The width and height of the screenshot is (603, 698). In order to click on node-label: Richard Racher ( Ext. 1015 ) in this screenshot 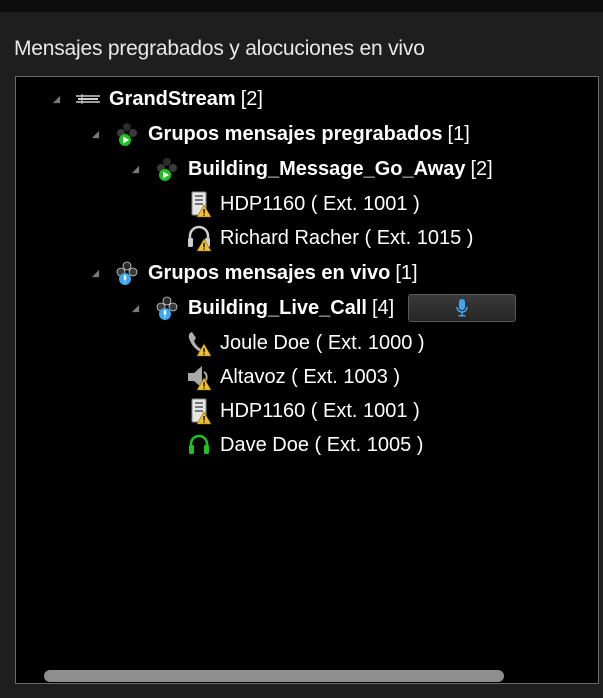, I will do `click(347, 237)`.